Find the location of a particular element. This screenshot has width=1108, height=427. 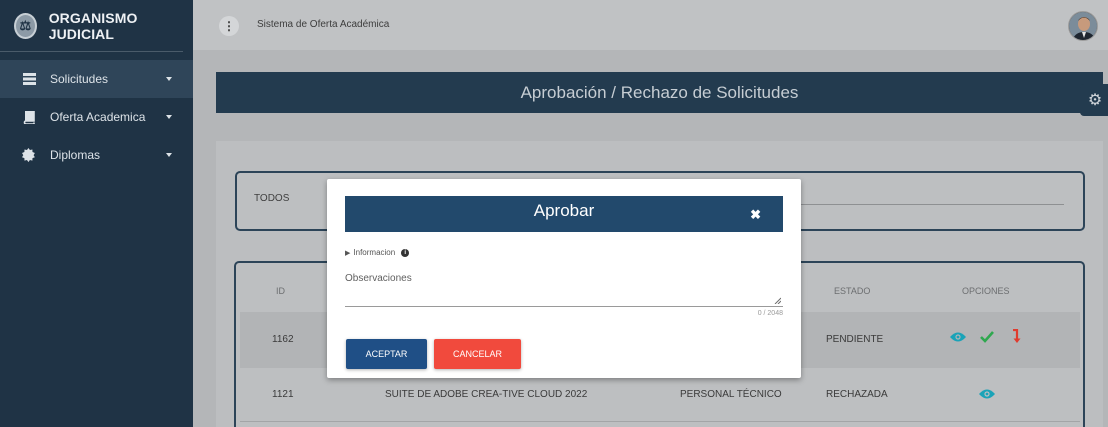

resize-handle-icon is located at coordinates (778, 301).